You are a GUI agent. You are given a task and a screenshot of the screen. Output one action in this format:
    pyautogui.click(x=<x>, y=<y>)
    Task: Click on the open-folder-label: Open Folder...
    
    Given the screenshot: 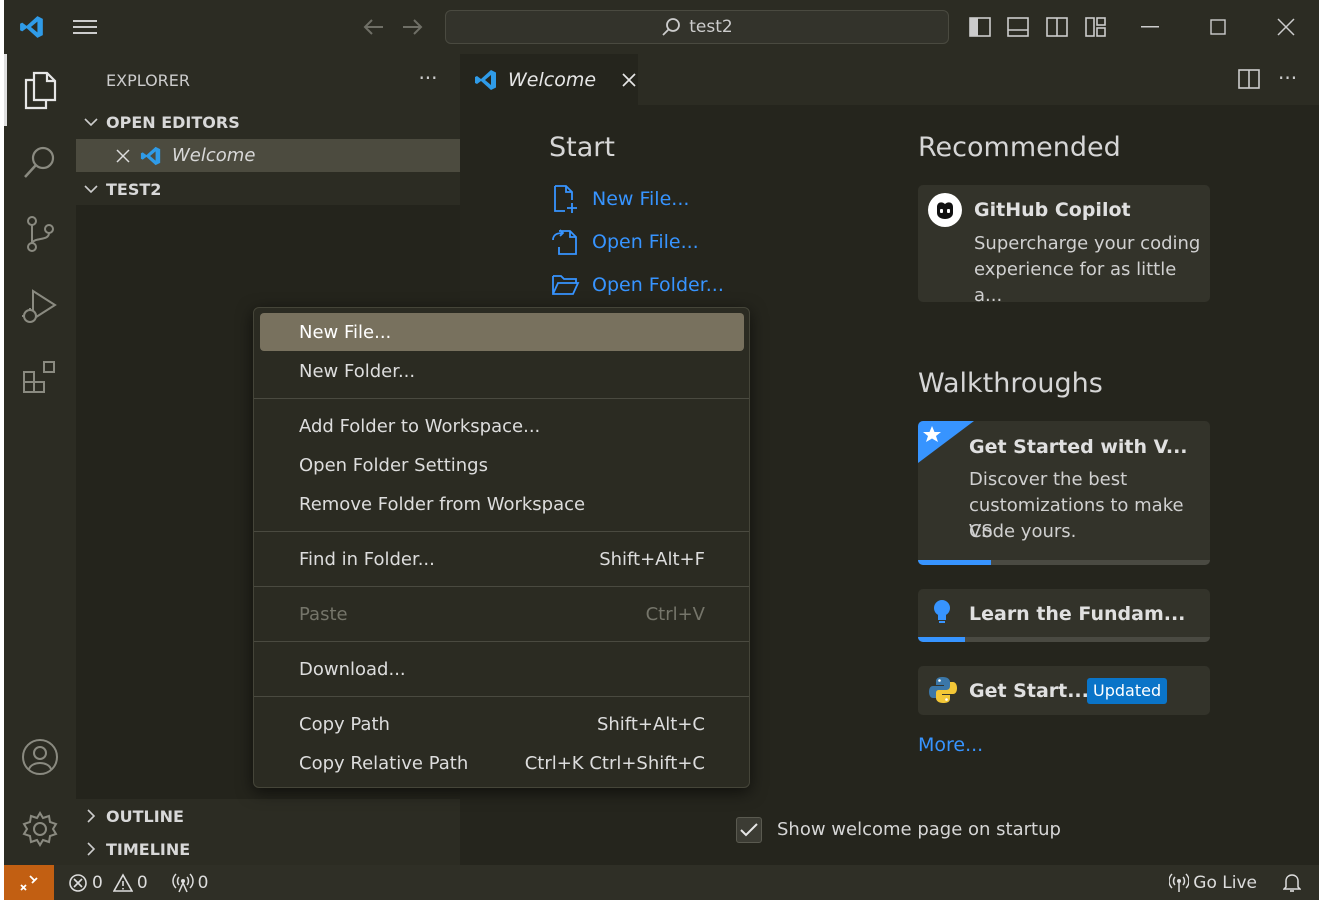 What is the action you would take?
    pyautogui.click(x=658, y=285)
    